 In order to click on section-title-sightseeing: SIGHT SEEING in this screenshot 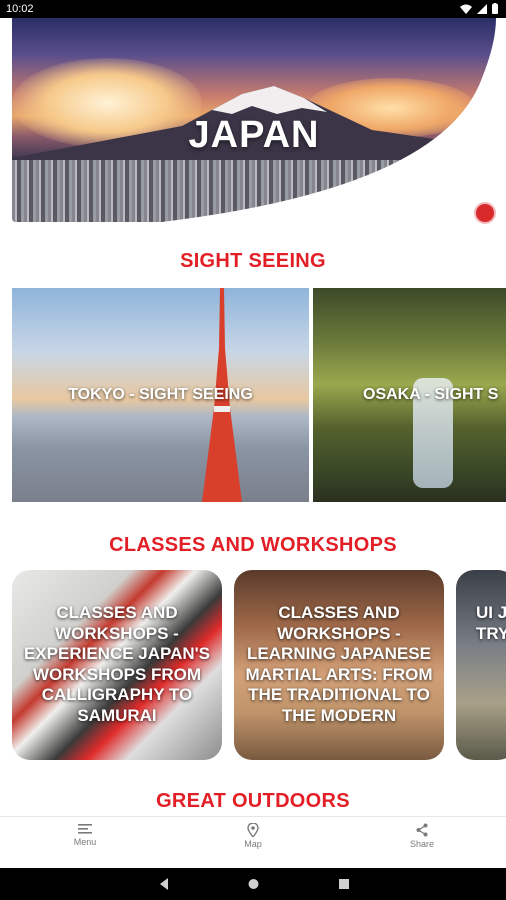, I will do `click(253, 261)`.